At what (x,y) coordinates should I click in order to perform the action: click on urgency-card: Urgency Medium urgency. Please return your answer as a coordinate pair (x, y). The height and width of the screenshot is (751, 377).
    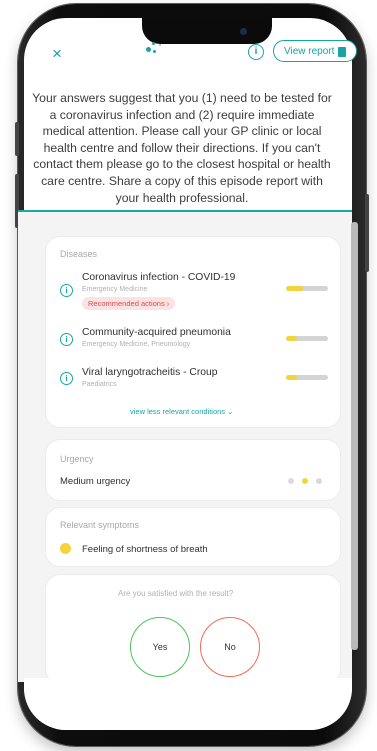
    Looking at the image, I should click on (193, 470).